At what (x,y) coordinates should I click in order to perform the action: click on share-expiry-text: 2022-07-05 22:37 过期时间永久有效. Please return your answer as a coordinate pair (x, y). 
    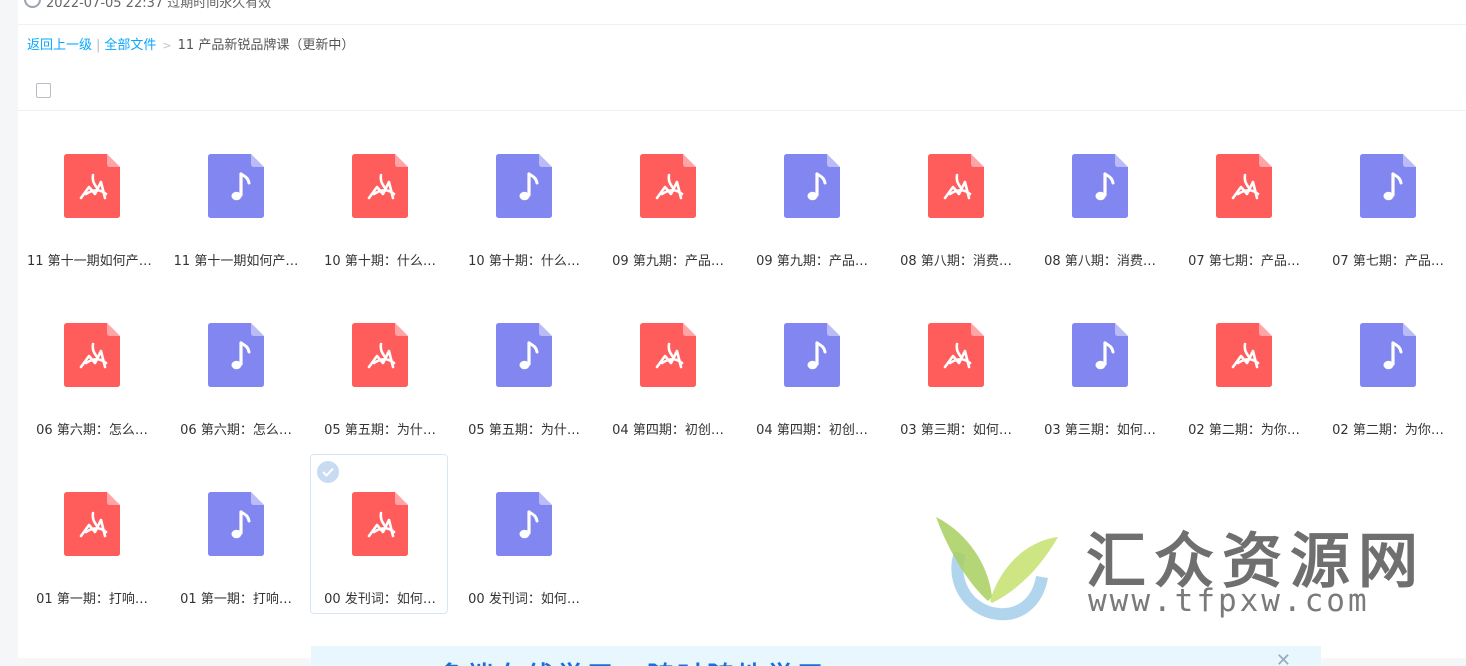
    Looking at the image, I should click on (159, 5).